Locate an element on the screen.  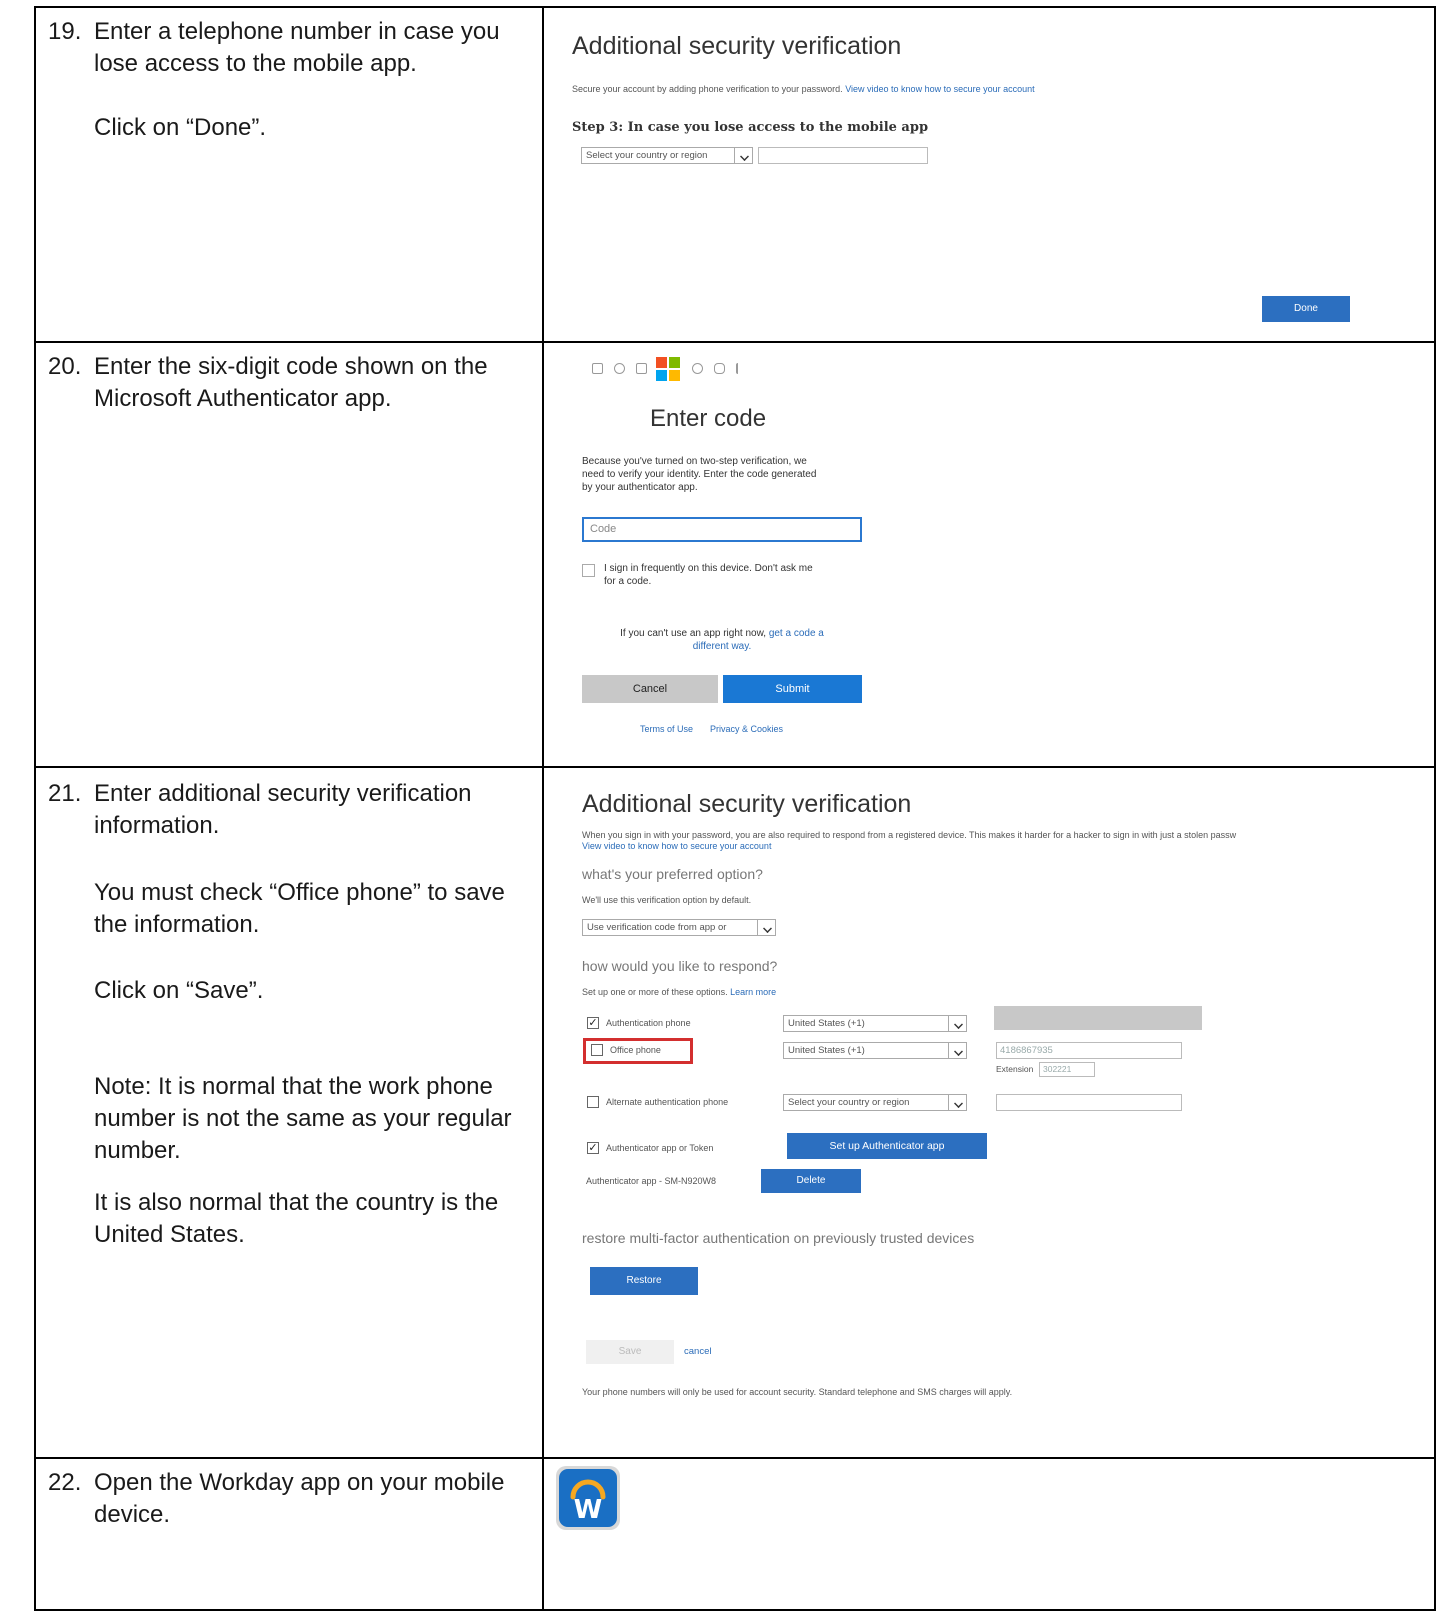
step-line: the information. is located at coordinates (177, 924).